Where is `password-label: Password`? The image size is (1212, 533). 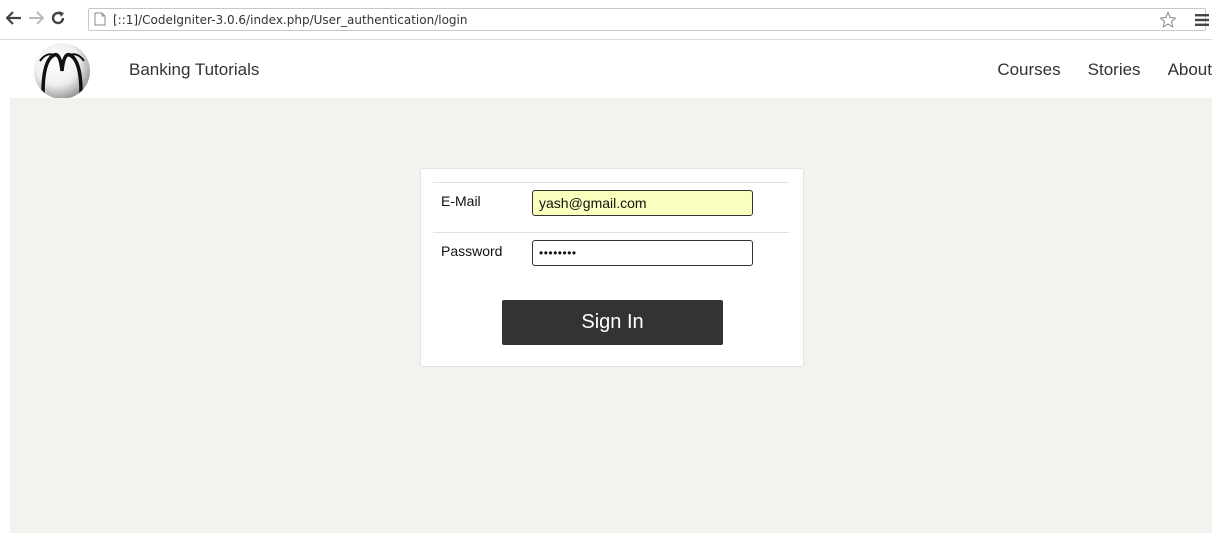
password-label: Password is located at coordinates (472, 251).